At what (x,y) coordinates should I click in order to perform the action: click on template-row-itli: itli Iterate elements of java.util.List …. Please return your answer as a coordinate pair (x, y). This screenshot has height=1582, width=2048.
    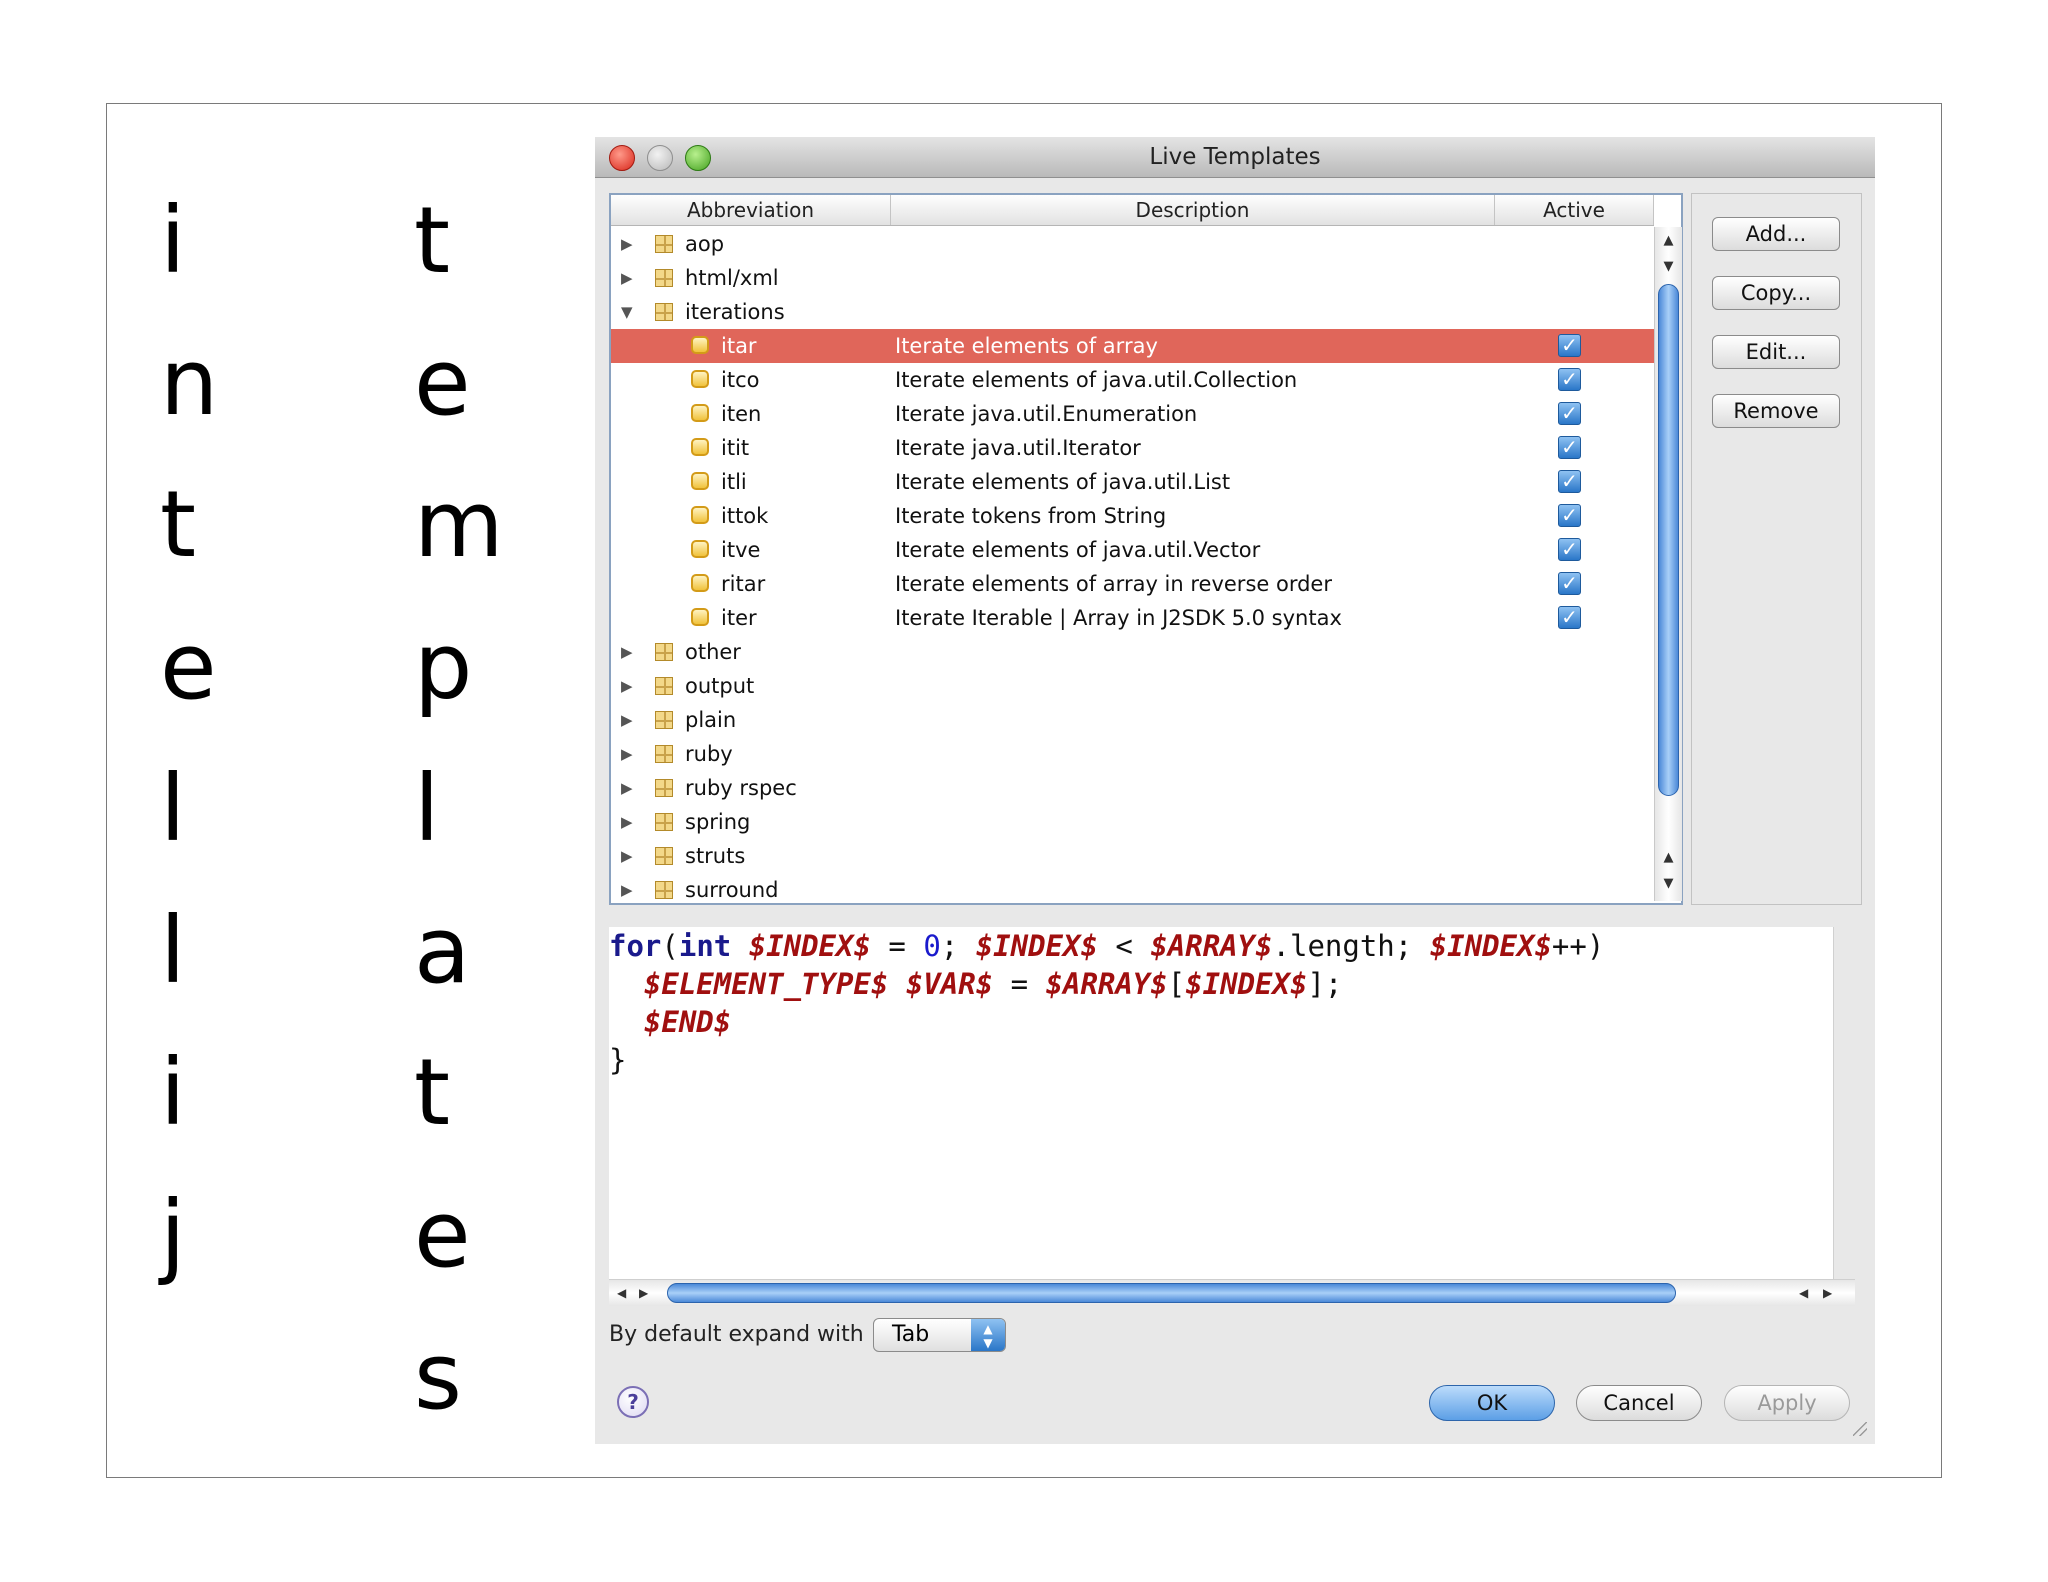
    Looking at the image, I should click on (1132, 482).